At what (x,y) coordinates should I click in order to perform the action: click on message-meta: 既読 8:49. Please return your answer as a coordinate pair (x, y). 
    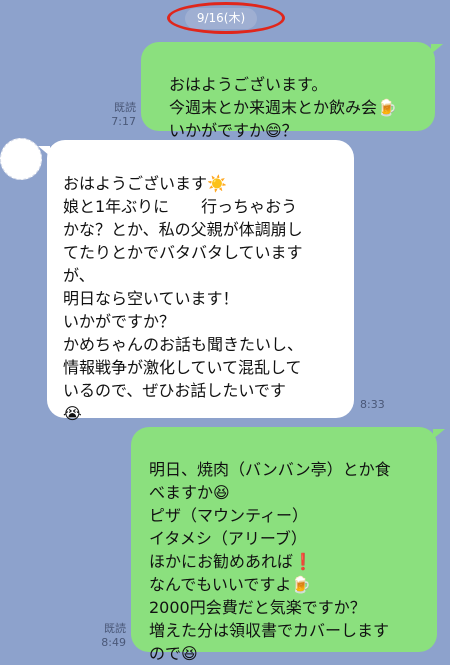
    Looking at the image, I should click on (108, 636).